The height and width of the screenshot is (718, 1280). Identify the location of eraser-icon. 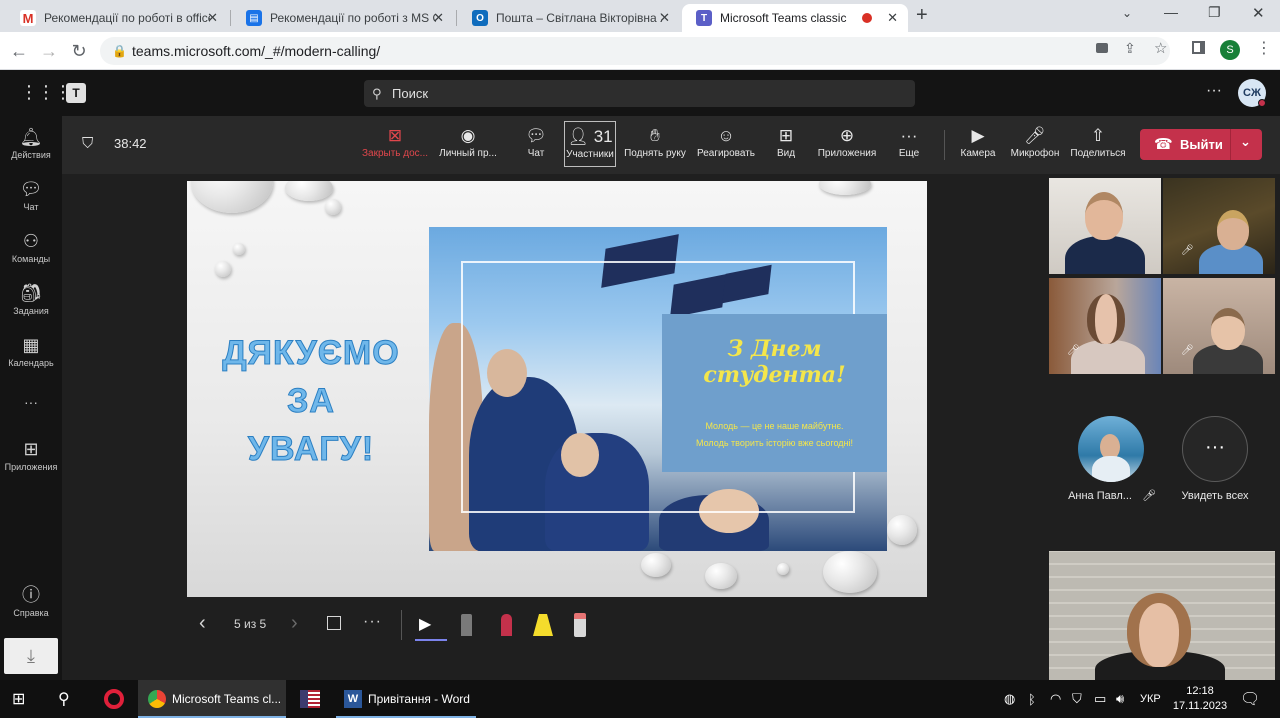
(580, 625).